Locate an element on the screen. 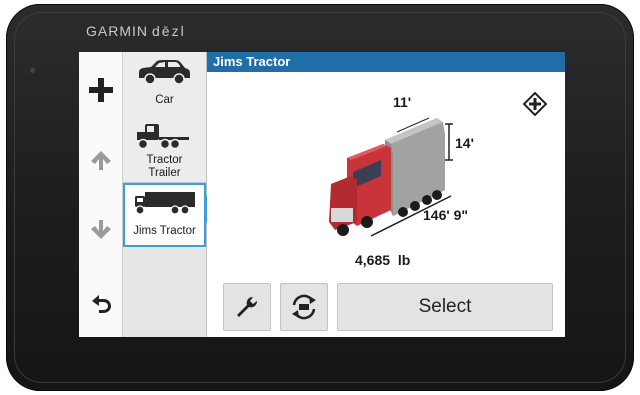 The image size is (640, 395). page-title: Jims Tractor is located at coordinates (386, 62).